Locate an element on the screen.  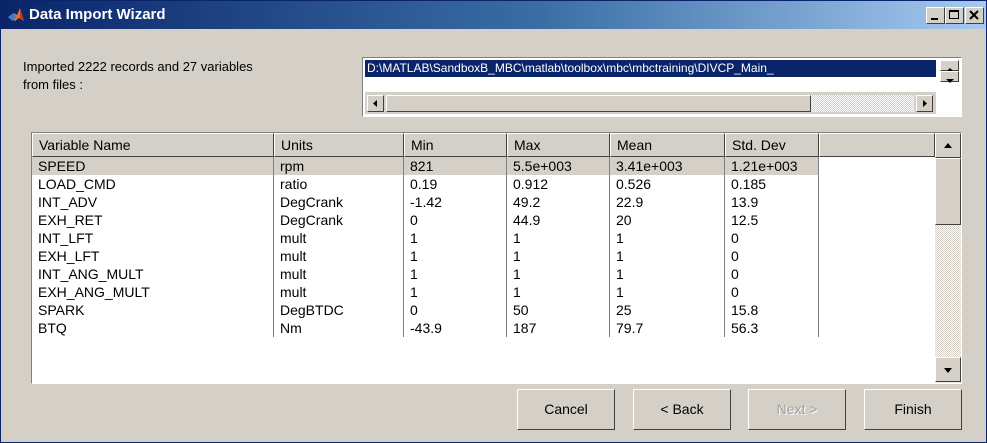
table-cell: ratio is located at coordinates (339, 184).